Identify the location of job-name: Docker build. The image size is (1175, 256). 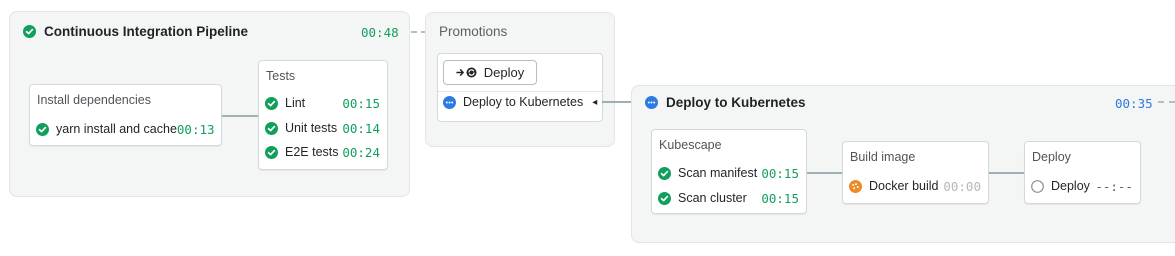
(904, 186).